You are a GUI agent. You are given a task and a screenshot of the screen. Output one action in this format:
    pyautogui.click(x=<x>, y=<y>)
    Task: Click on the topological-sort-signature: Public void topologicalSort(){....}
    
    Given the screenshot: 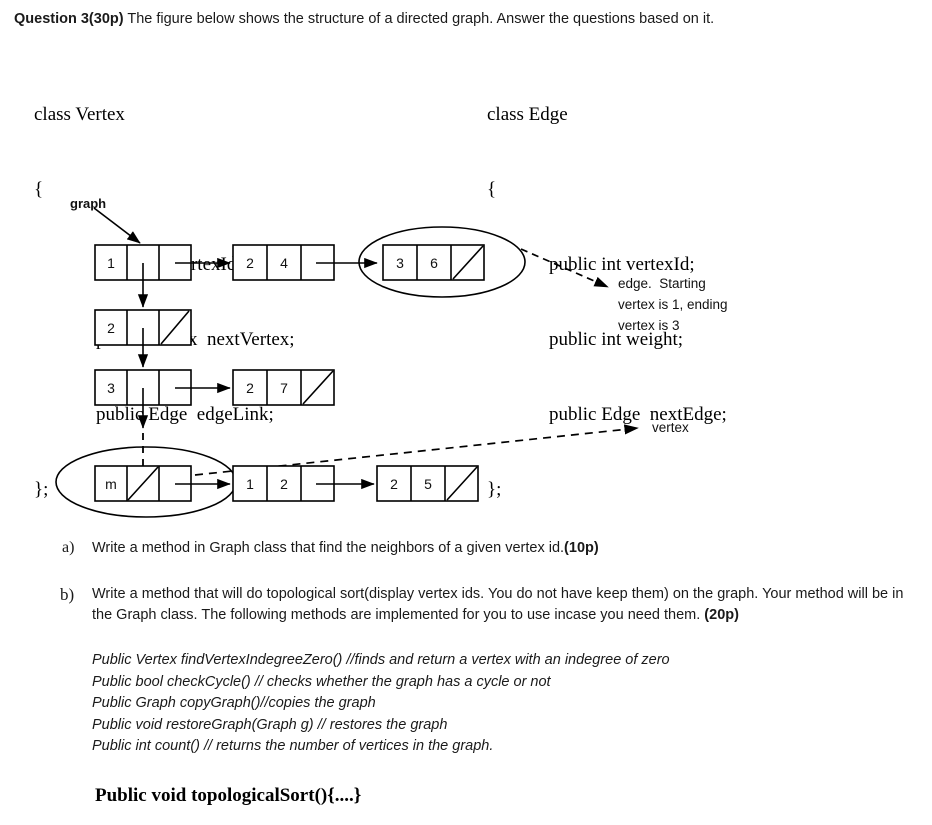 What is the action you would take?
    pyautogui.click(x=228, y=795)
    